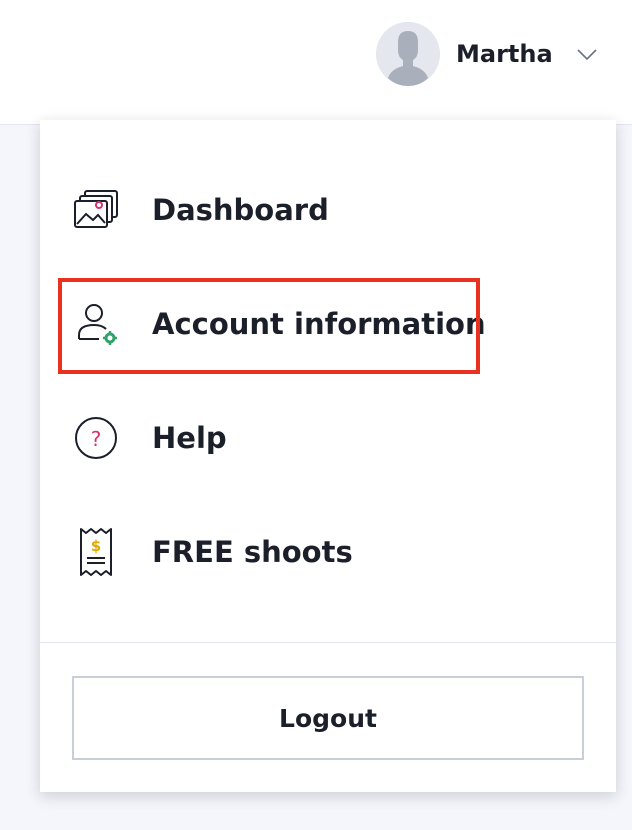  I want to click on receipt-dollar-icon: $, so click(96, 552).